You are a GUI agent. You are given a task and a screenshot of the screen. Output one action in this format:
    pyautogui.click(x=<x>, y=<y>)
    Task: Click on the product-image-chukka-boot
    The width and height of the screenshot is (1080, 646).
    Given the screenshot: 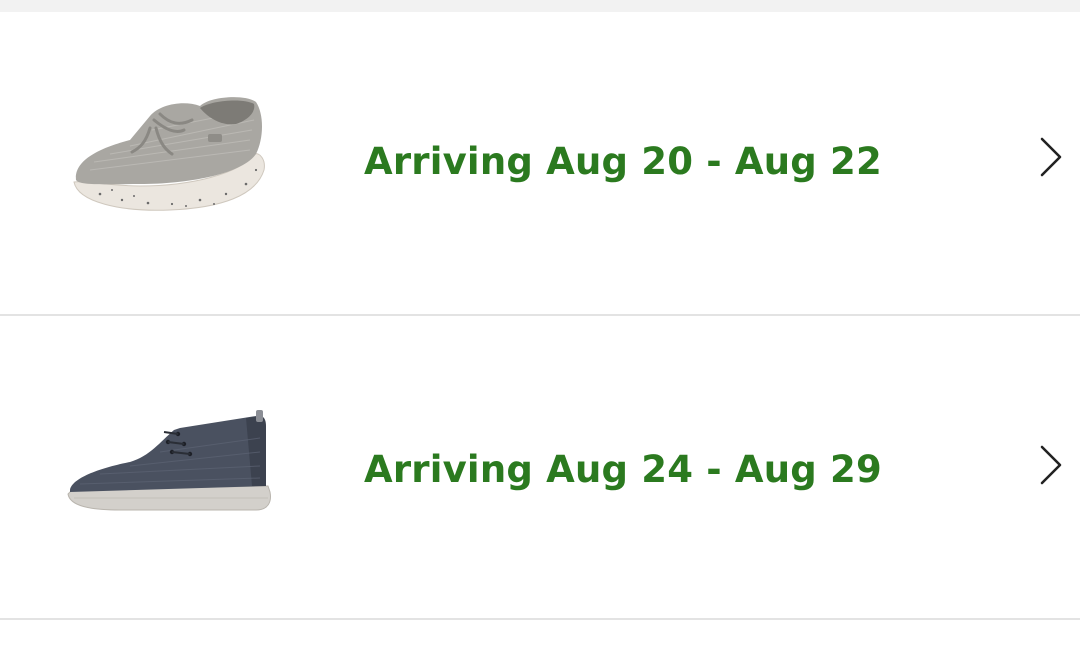 What is the action you would take?
    pyautogui.click(x=170, y=476)
    